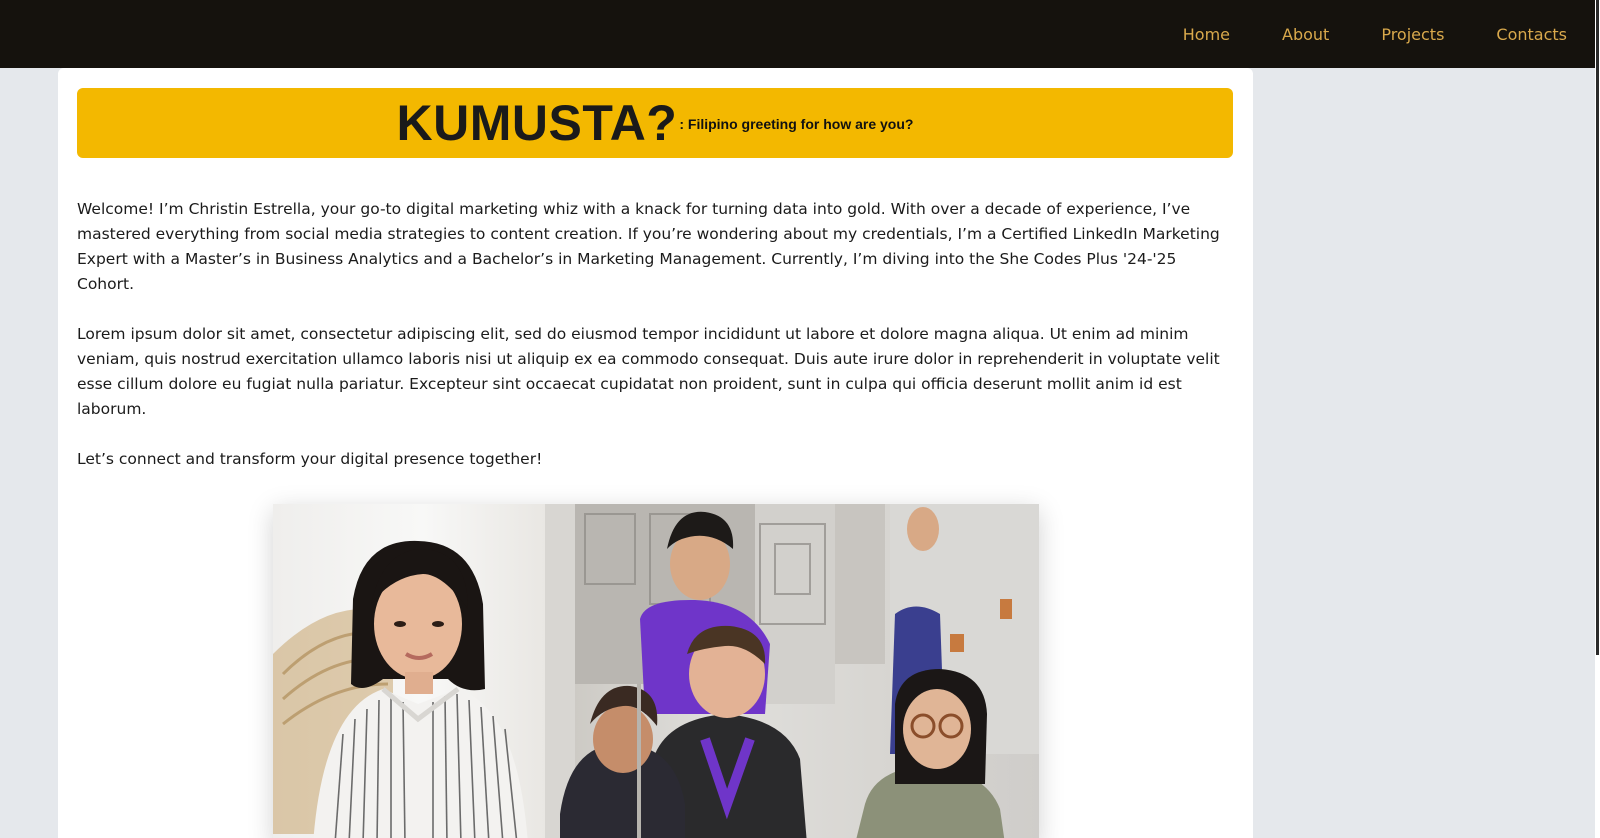 The height and width of the screenshot is (838, 1600). I want to click on nav-link-contacts: Contacts, so click(1531, 34).